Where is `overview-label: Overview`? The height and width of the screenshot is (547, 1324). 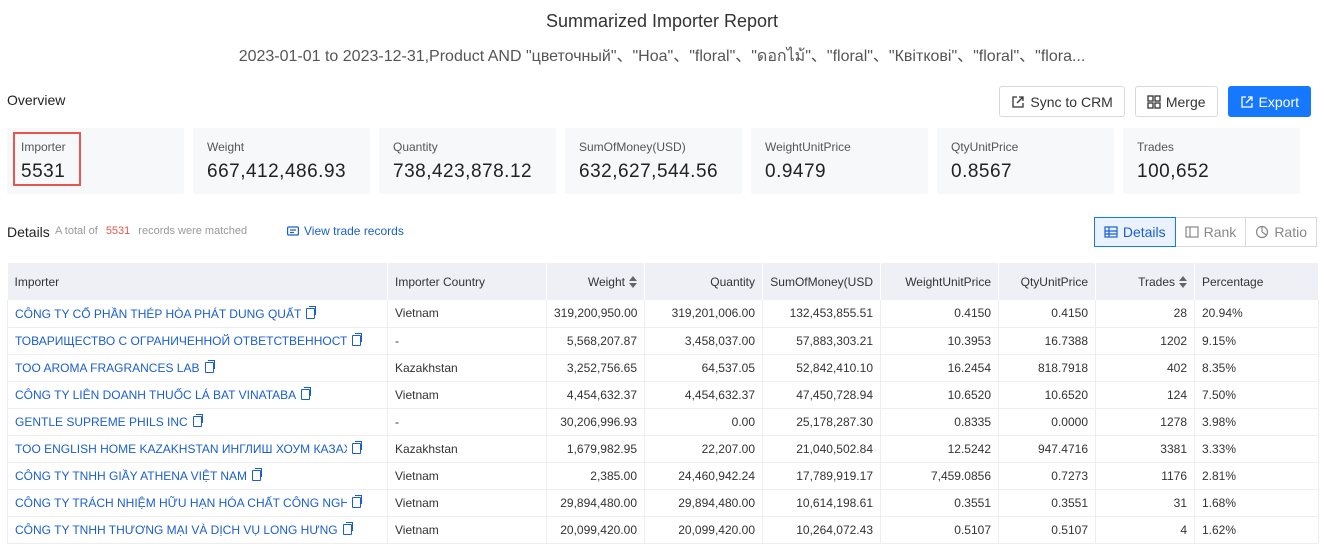 overview-label: Overview is located at coordinates (36, 100).